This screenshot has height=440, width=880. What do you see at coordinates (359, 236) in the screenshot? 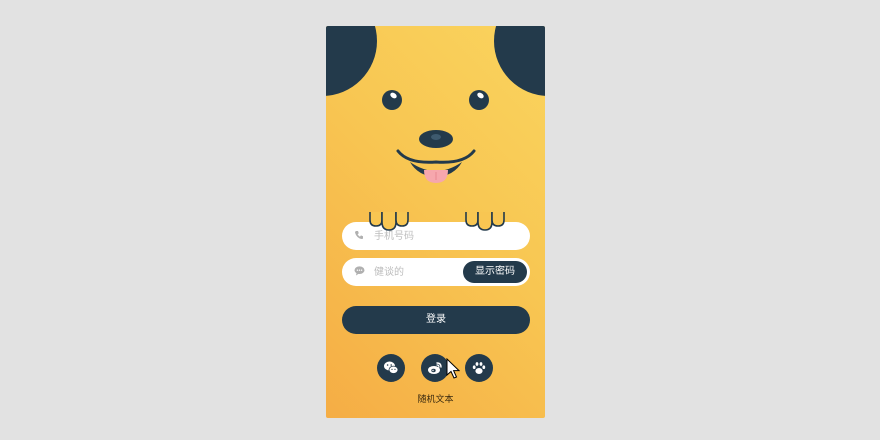
I see `phone-icon` at bounding box center [359, 236].